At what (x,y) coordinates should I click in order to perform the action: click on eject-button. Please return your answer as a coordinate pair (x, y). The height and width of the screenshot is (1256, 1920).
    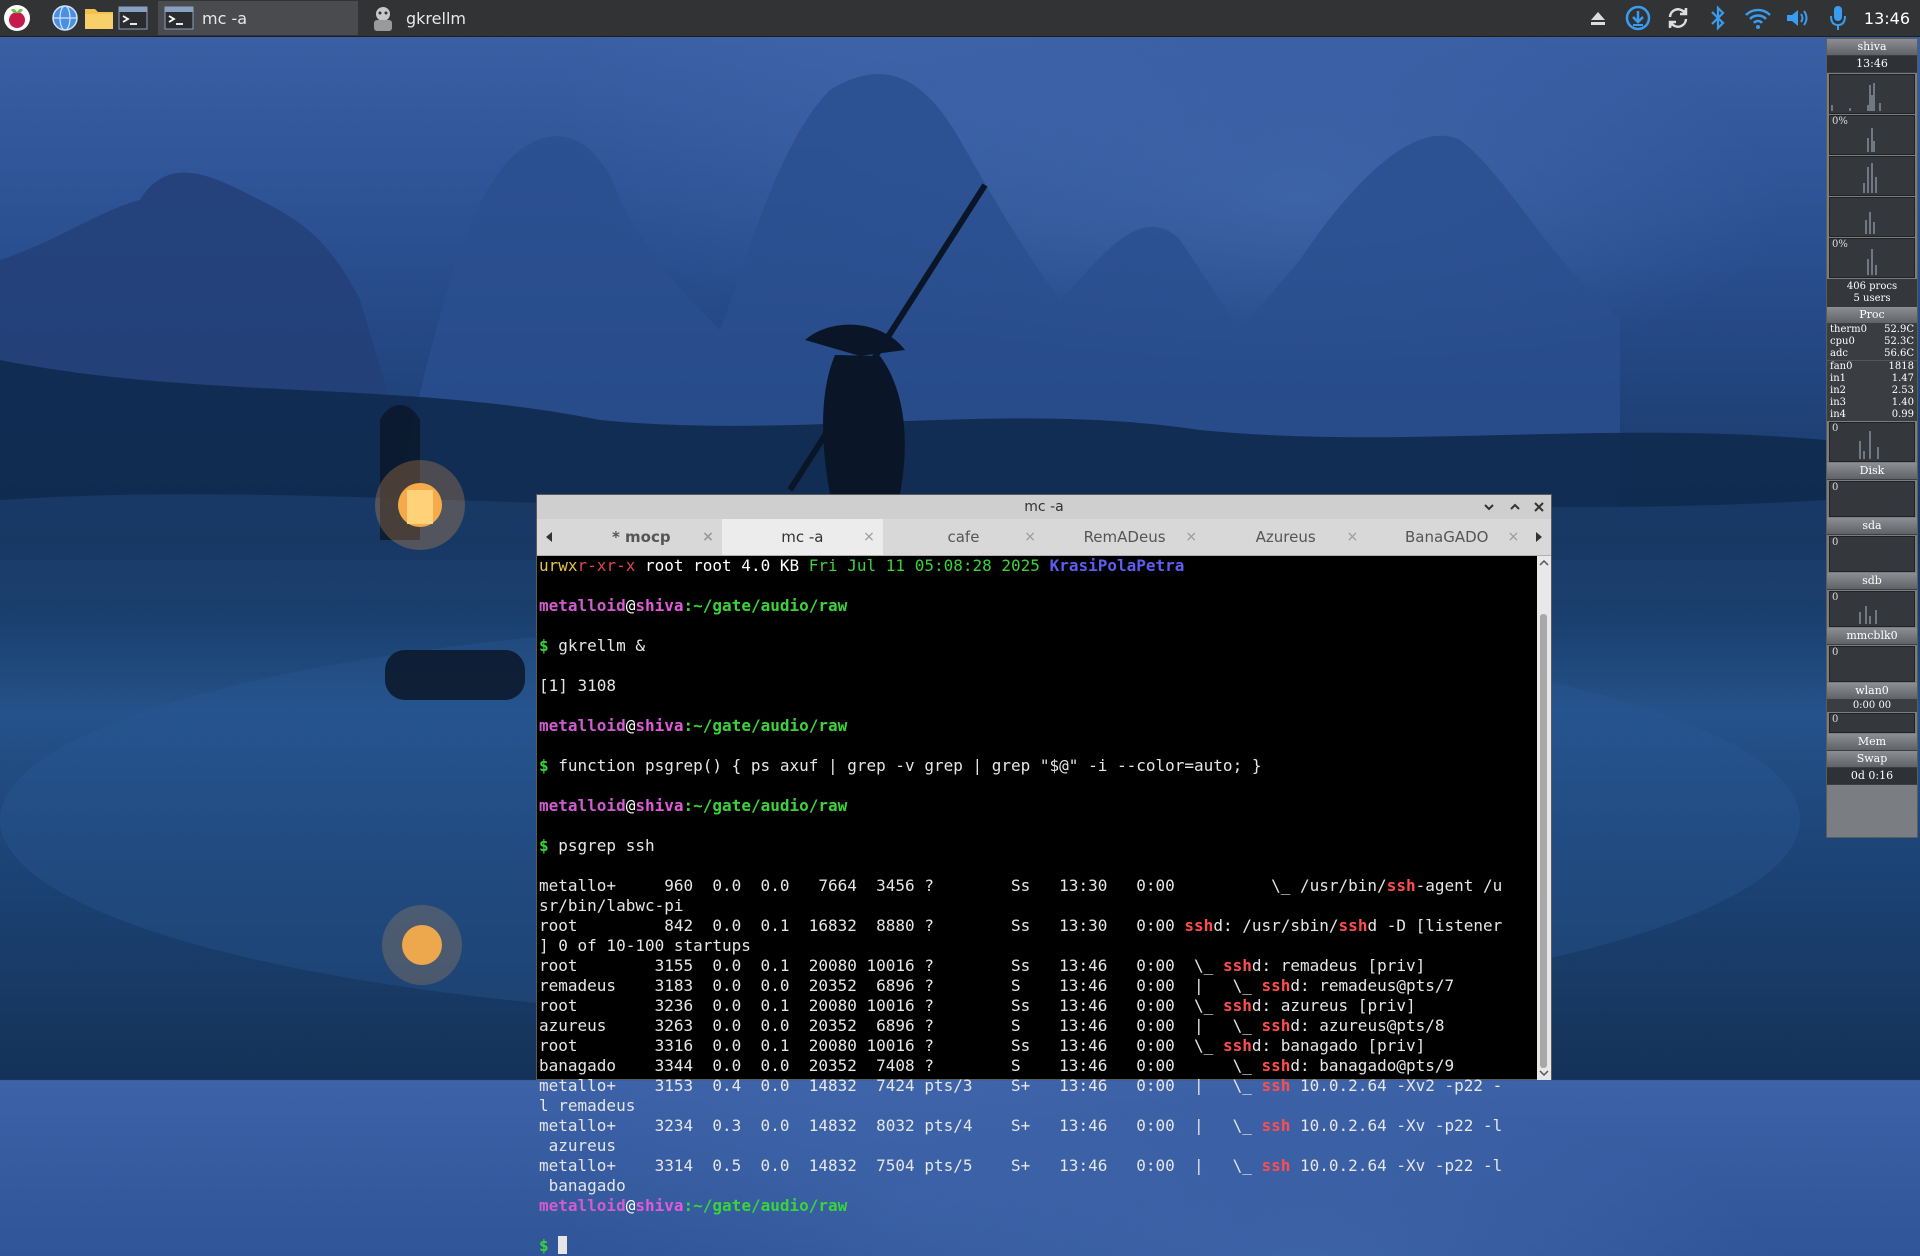
    Looking at the image, I should click on (1598, 18).